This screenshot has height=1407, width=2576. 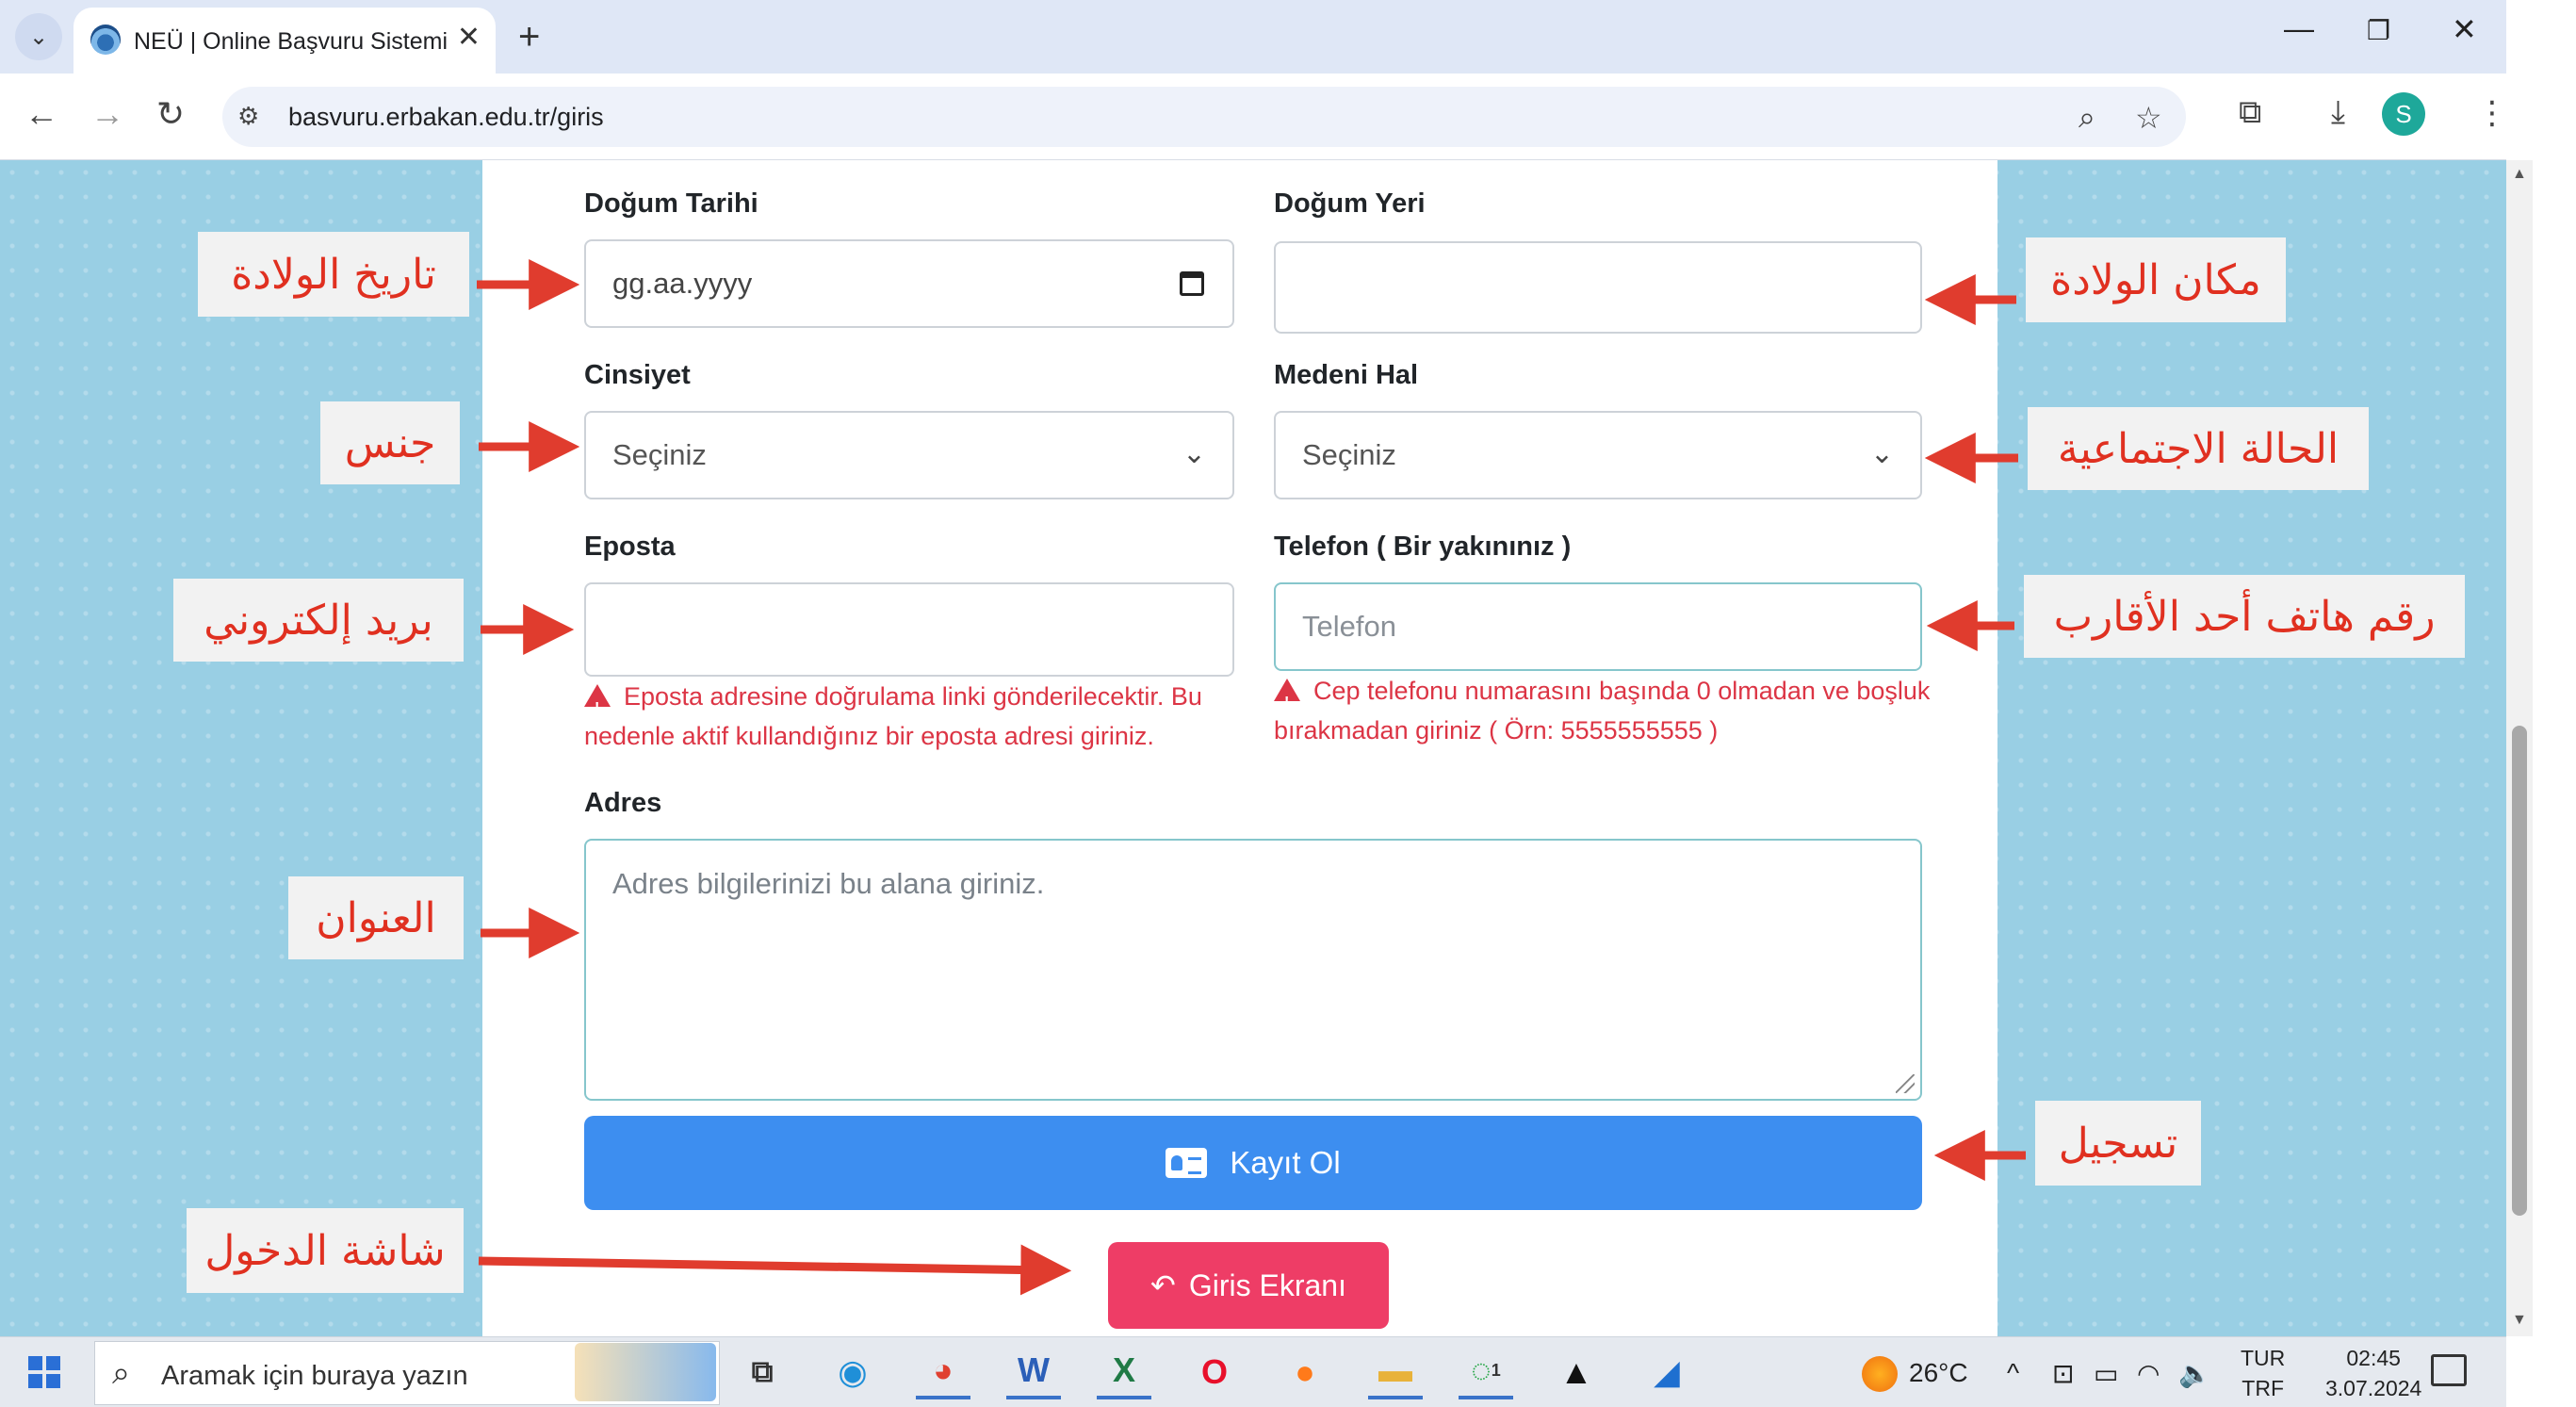 I want to click on temperature: 26°C, so click(x=1938, y=1372).